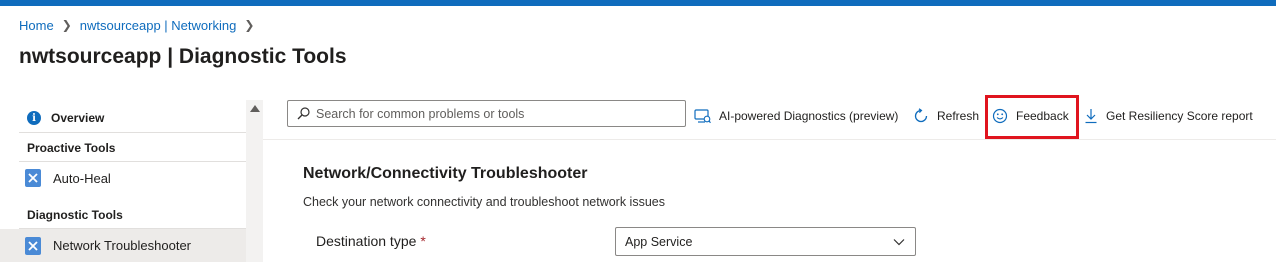 This screenshot has height=262, width=1276. I want to click on ai-diagnostics-icon, so click(702, 116).